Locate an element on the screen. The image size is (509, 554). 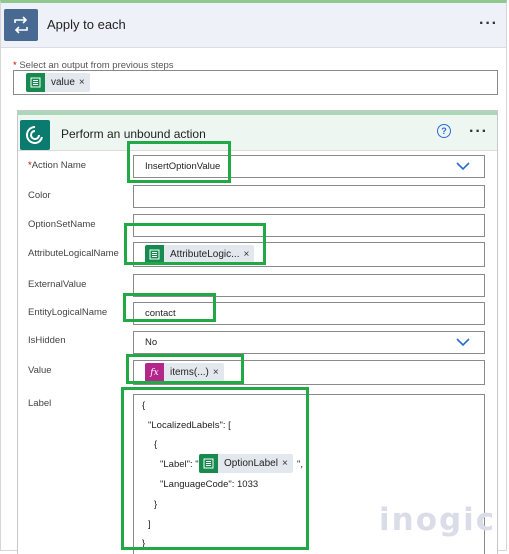
color-input is located at coordinates (309, 196).